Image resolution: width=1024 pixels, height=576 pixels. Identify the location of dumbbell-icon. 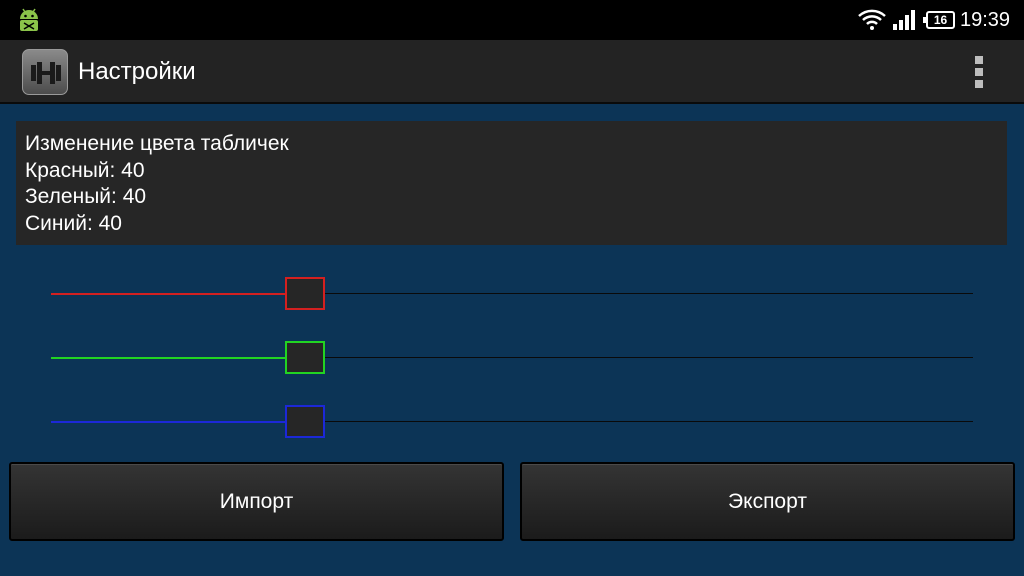
(46, 73).